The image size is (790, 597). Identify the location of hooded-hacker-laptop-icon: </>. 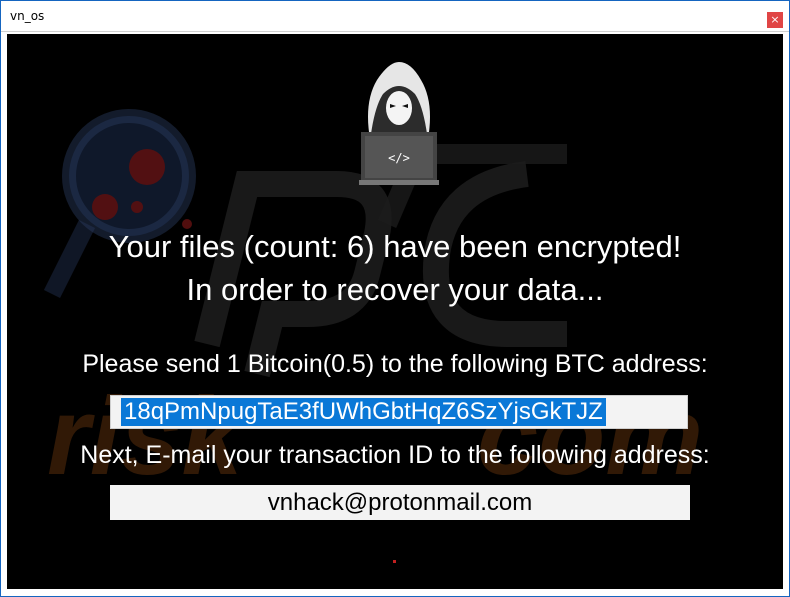
(399, 123).